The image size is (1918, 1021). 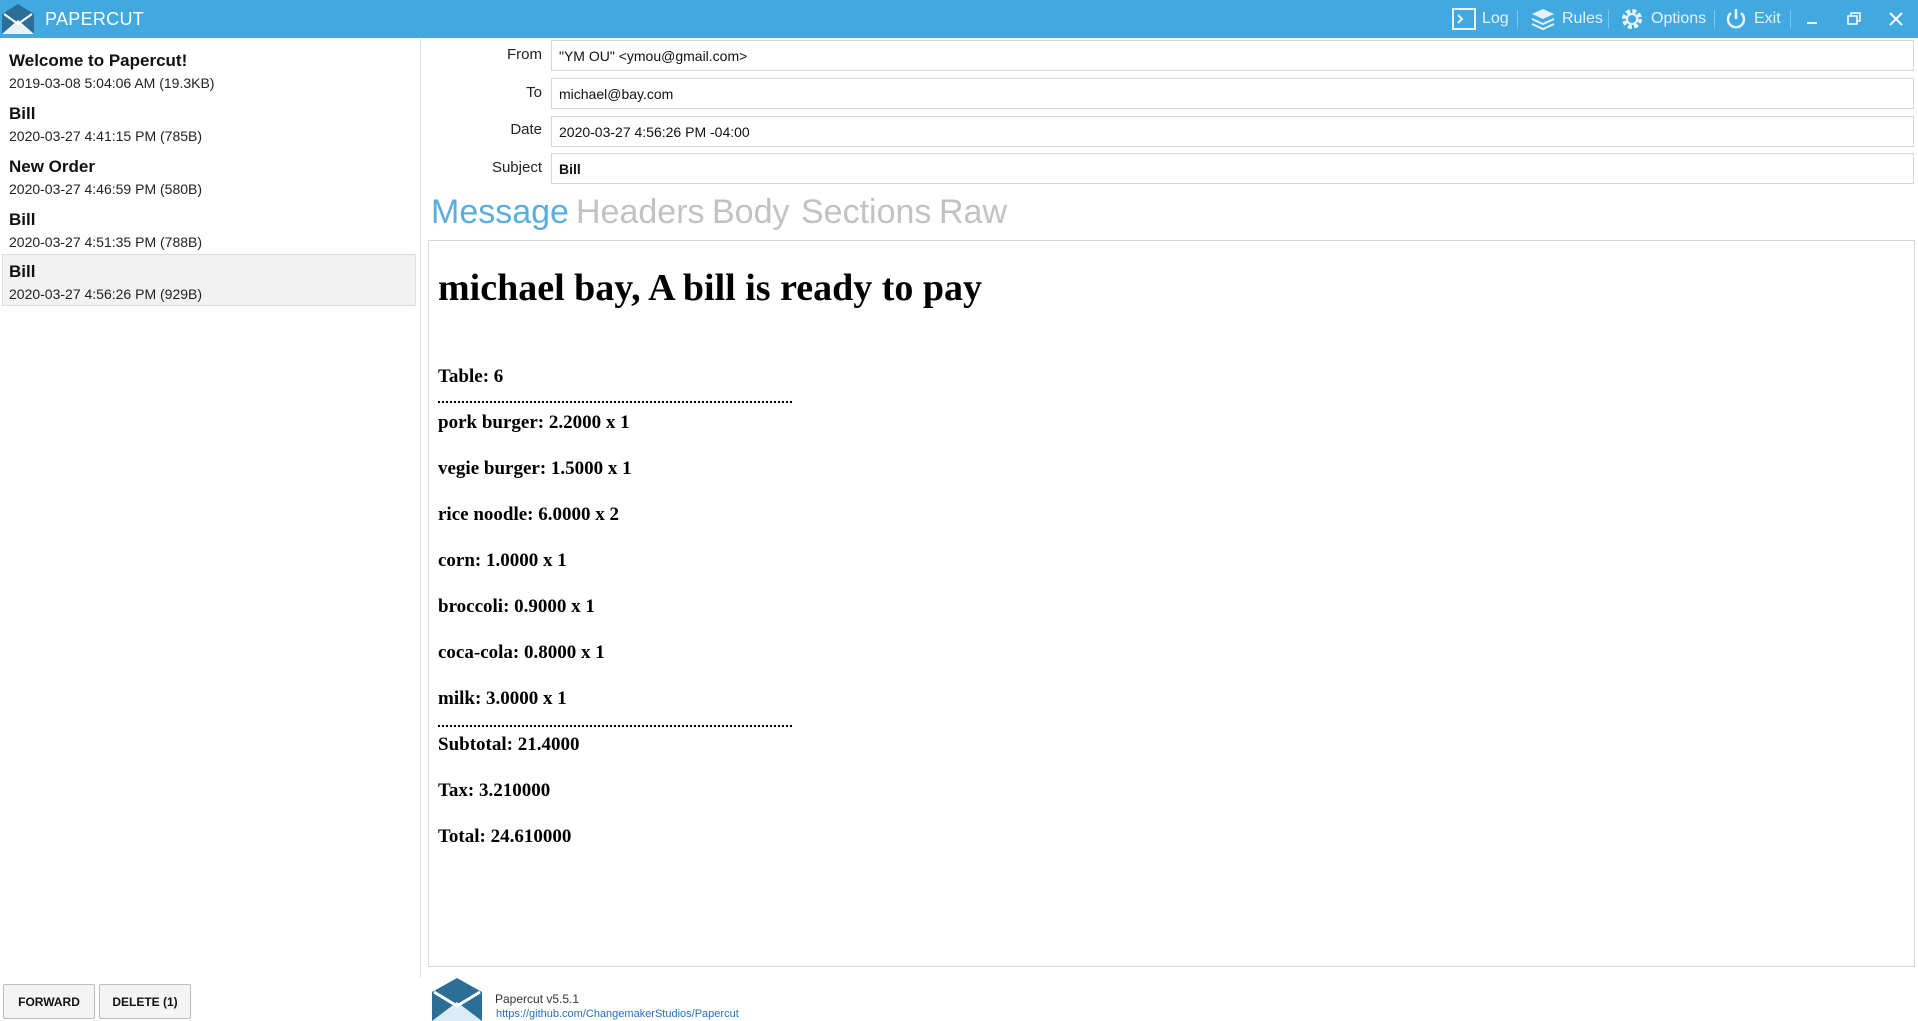 I want to click on exit-label: Exit, so click(x=1767, y=18).